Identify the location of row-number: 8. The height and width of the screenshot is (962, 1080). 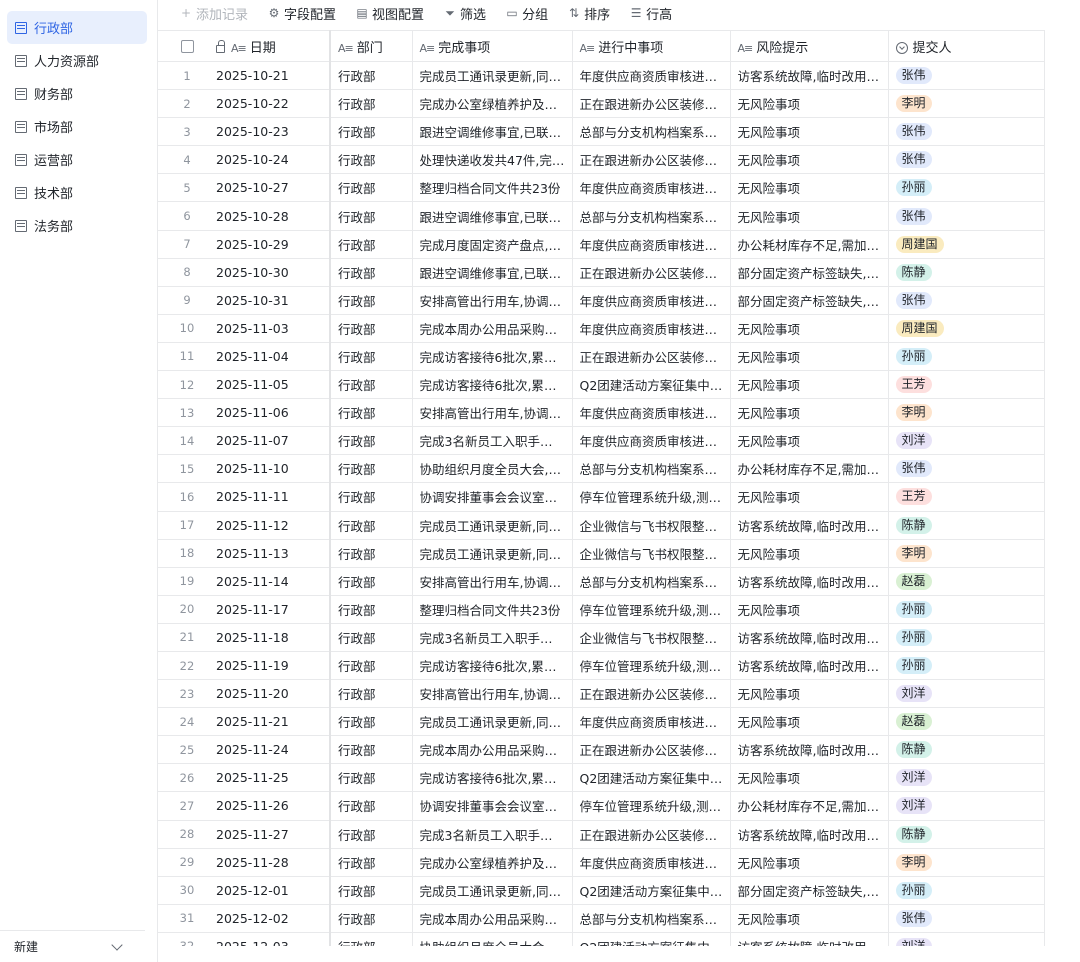
(187, 272).